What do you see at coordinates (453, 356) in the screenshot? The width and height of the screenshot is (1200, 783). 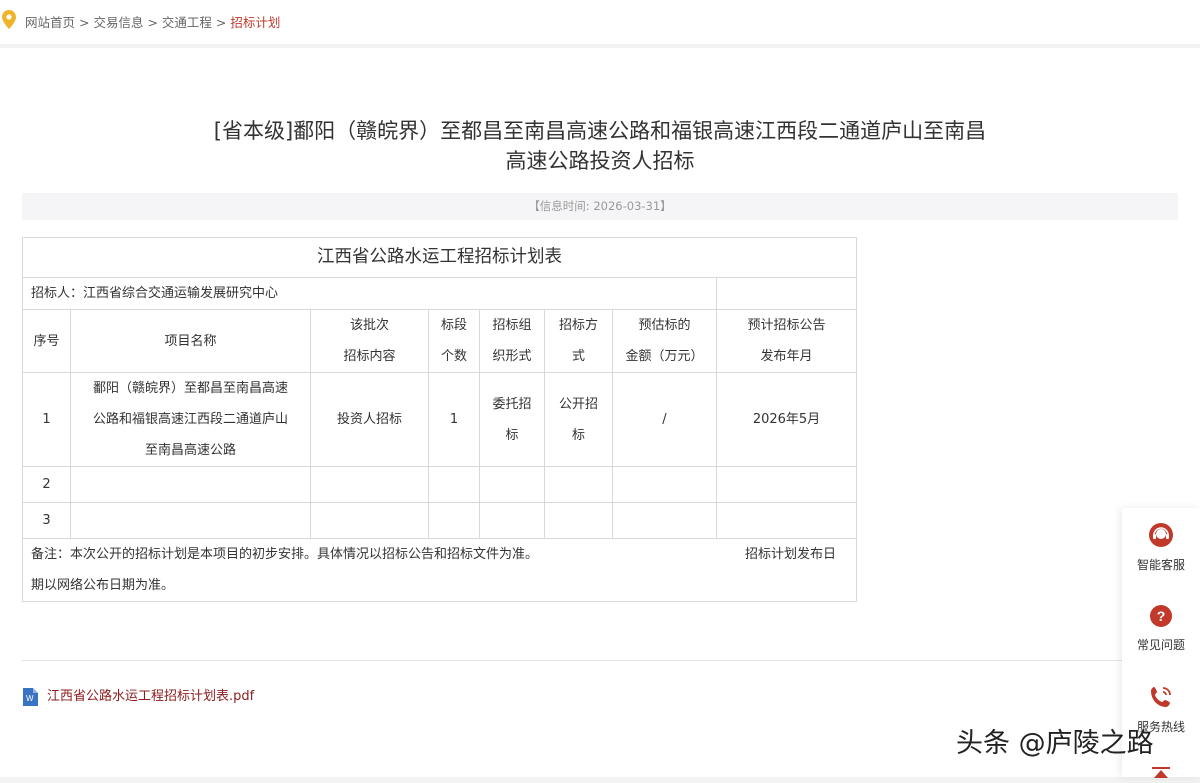 I see `header-sections-line2: 个数` at bounding box center [453, 356].